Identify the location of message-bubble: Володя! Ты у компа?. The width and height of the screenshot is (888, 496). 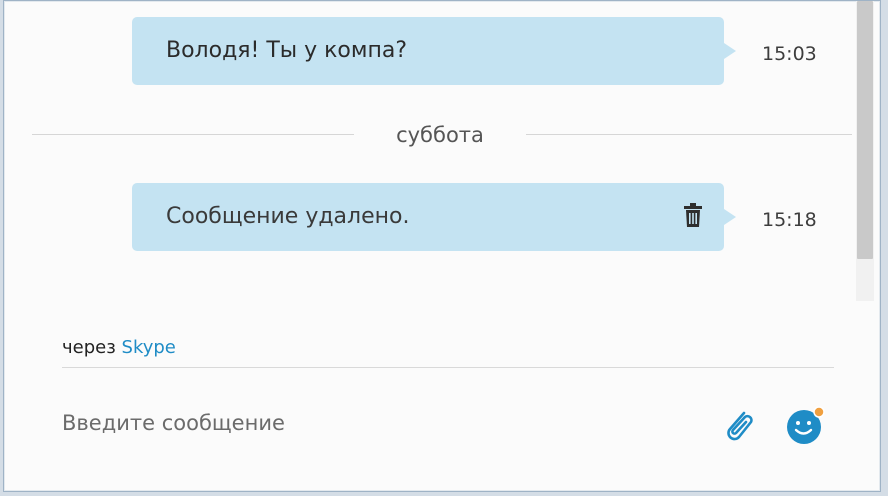
(434, 51).